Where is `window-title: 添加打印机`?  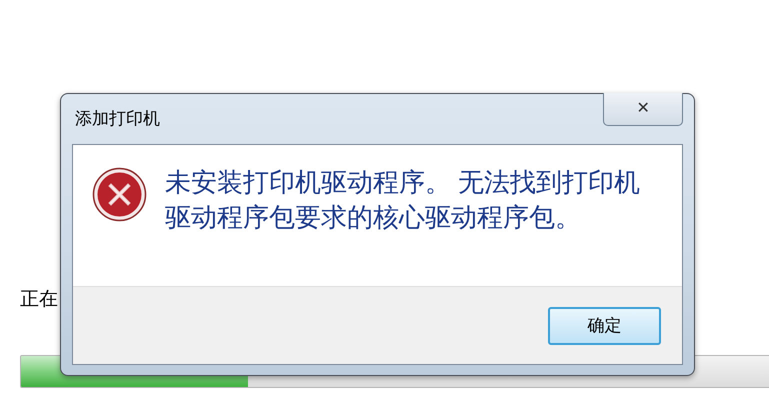
window-title: 添加打印机 is located at coordinates (117, 119).